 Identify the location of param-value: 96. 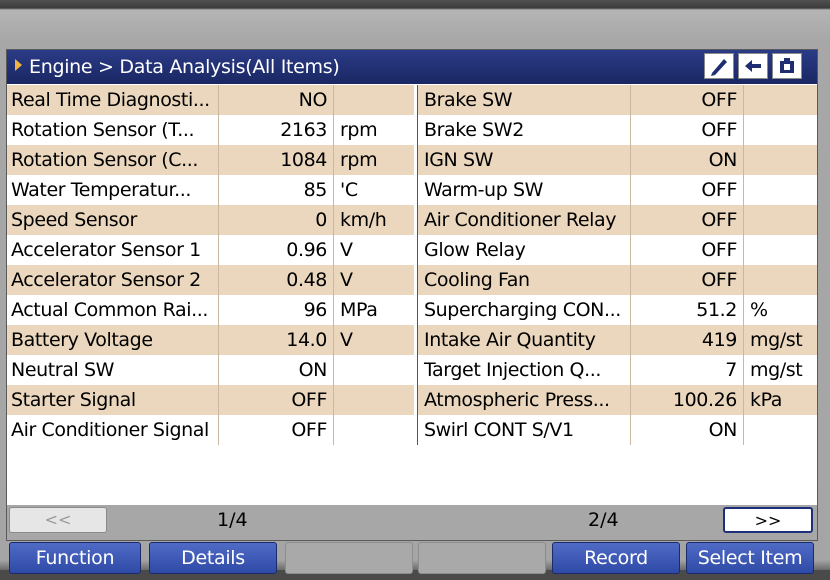
(276, 310).